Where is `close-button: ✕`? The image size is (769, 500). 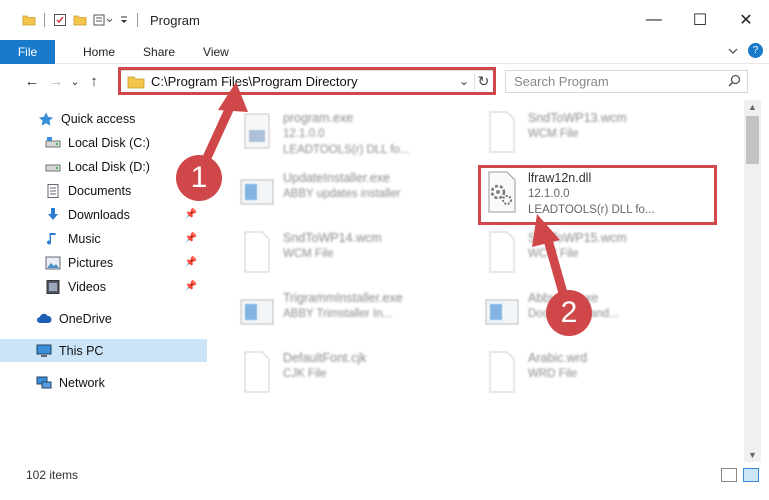 close-button: ✕ is located at coordinates (746, 20).